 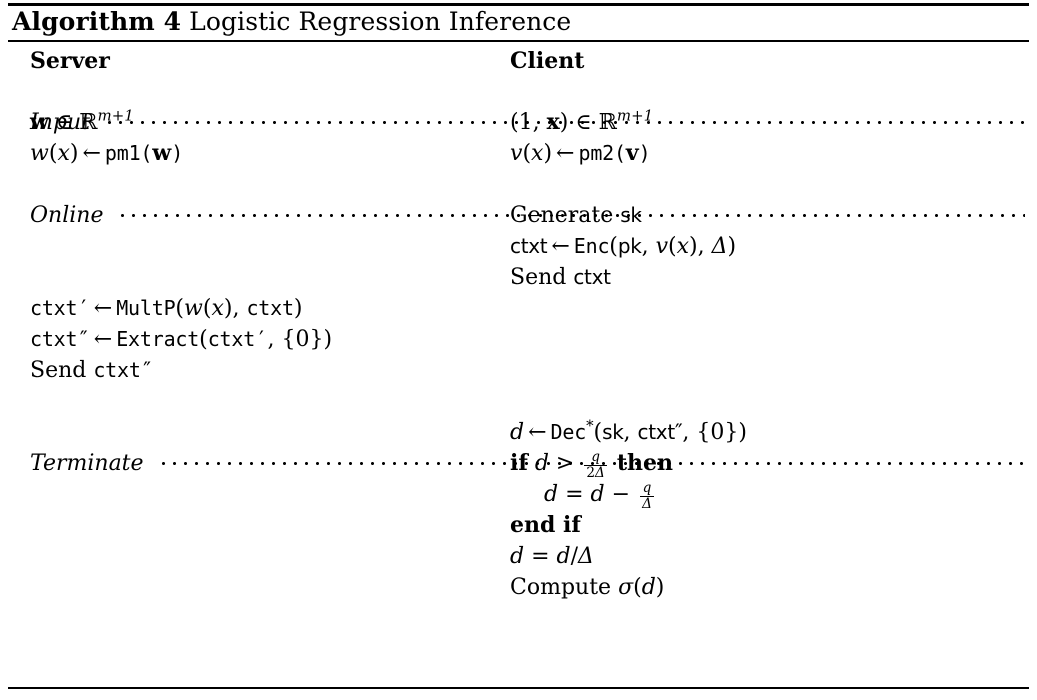 What do you see at coordinates (91, 153) in the screenshot?
I see `token-leftarrow: ←` at bounding box center [91, 153].